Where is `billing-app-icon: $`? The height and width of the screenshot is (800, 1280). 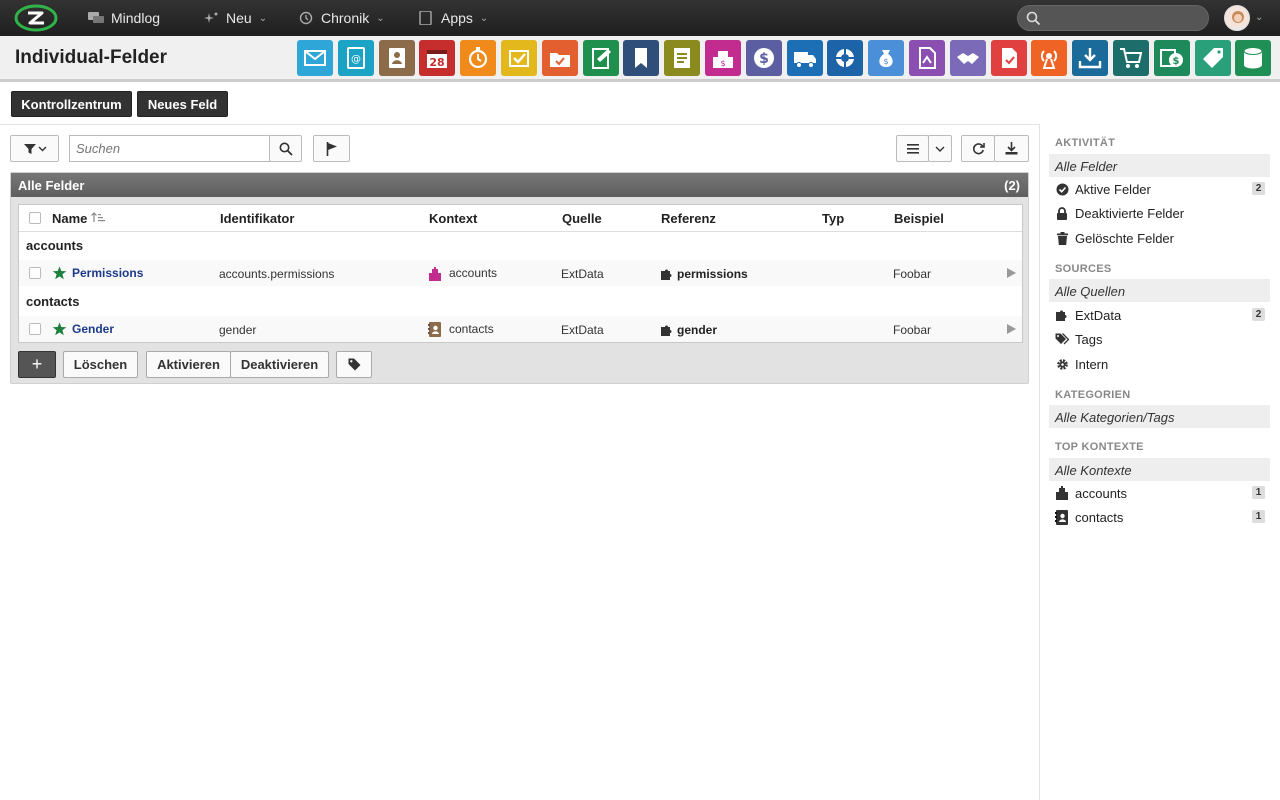 billing-app-icon: $ is located at coordinates (1171, 58).